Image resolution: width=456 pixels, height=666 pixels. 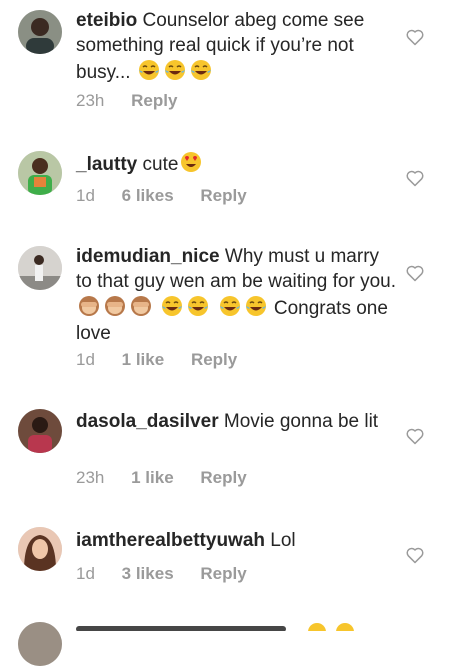 What do you see at coordinates (167, 360) in the screenshot?
I see `comment-meta: 1d 1 like Reply` at bounding box center [167, 360].